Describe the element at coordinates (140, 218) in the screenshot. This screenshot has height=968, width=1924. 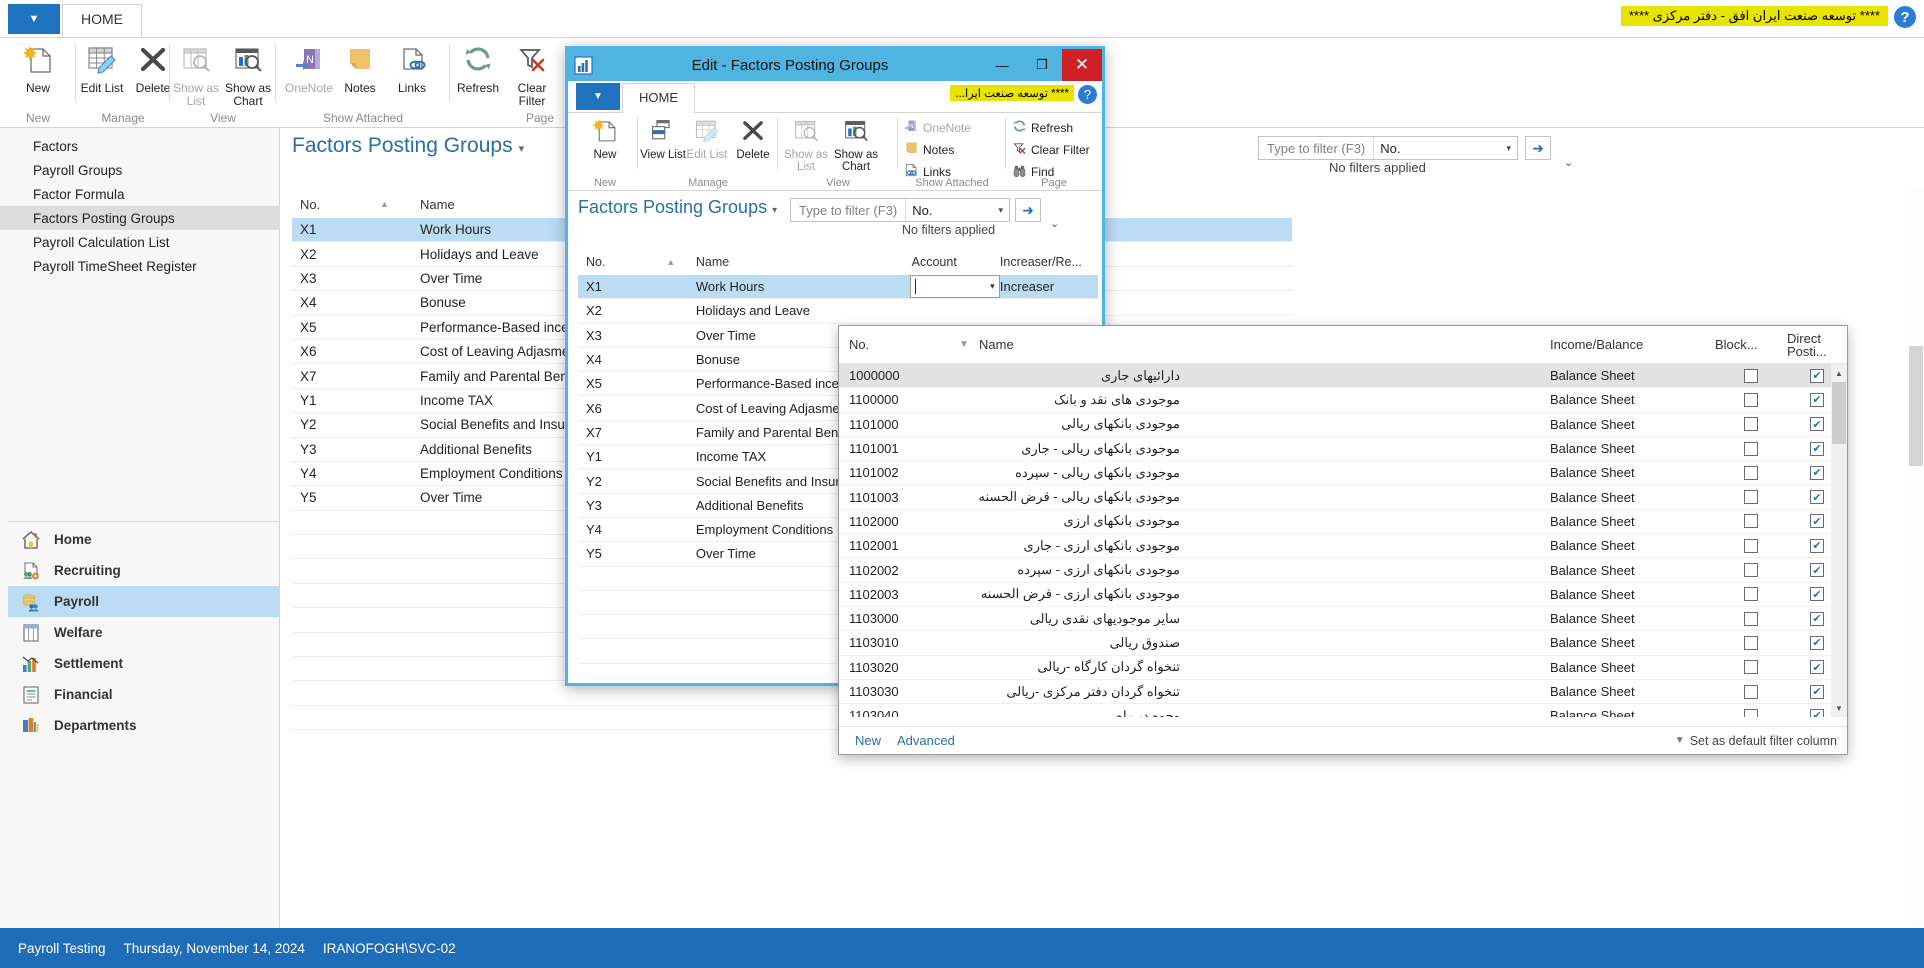
I see `sidebar-item-factors-posting-groups: Factors Posting Groups` at that location.